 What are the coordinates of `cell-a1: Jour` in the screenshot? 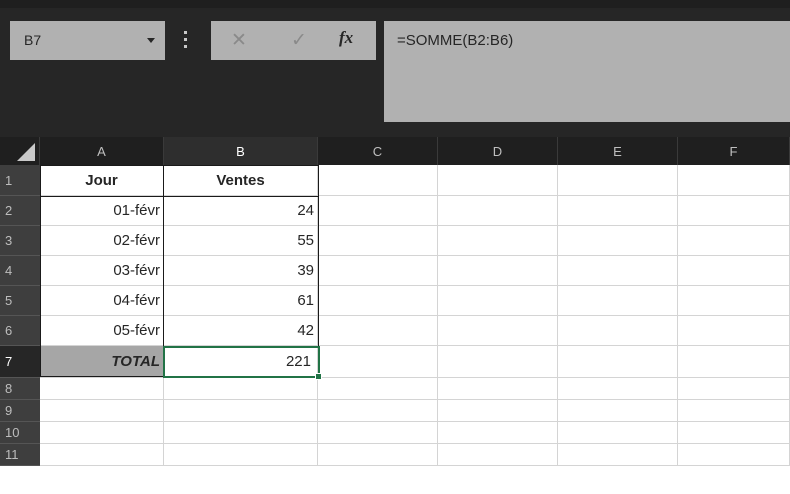 It's located at (102, 180).